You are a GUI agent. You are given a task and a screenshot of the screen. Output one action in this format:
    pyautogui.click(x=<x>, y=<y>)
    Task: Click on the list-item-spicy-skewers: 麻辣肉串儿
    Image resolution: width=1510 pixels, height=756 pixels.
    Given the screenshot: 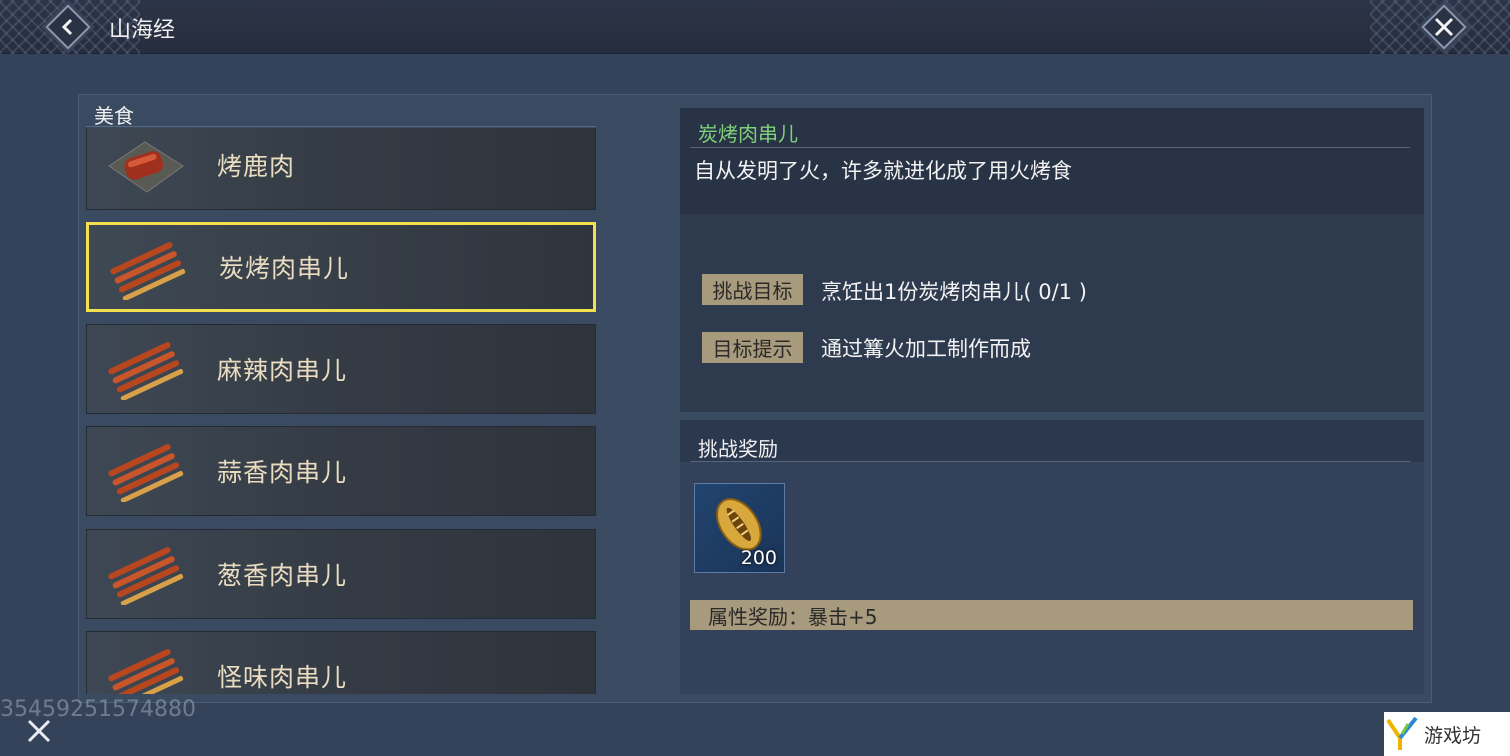 What is the action you would take?
    pyautogui.click(x=341, y=369)
    